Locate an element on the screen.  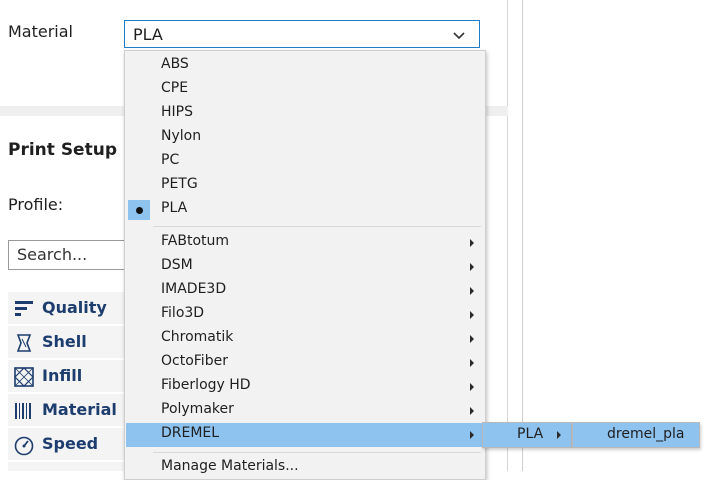
category-material: Material is located at coordinates (68, 410).